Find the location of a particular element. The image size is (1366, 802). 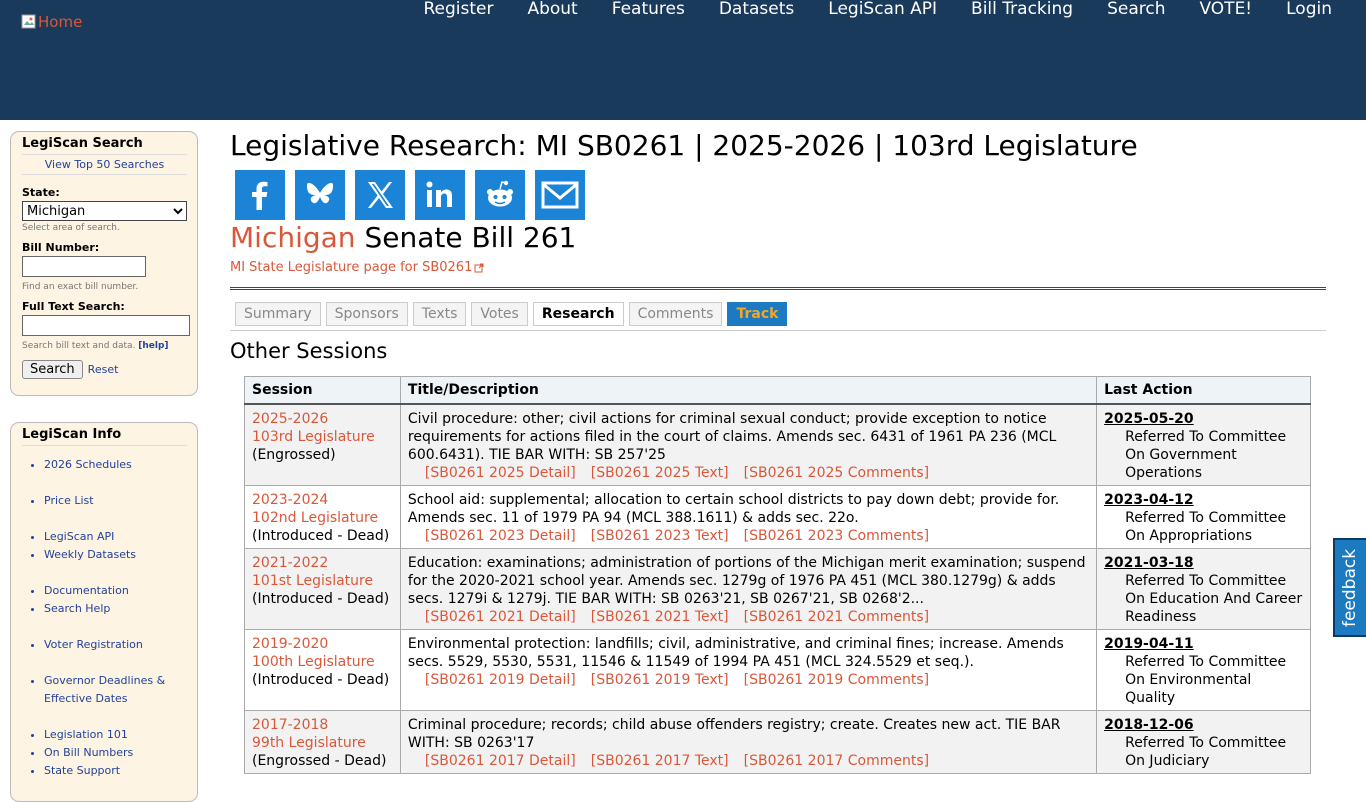

info-link-documentation: Documentation is located at coordinates (86, 590).